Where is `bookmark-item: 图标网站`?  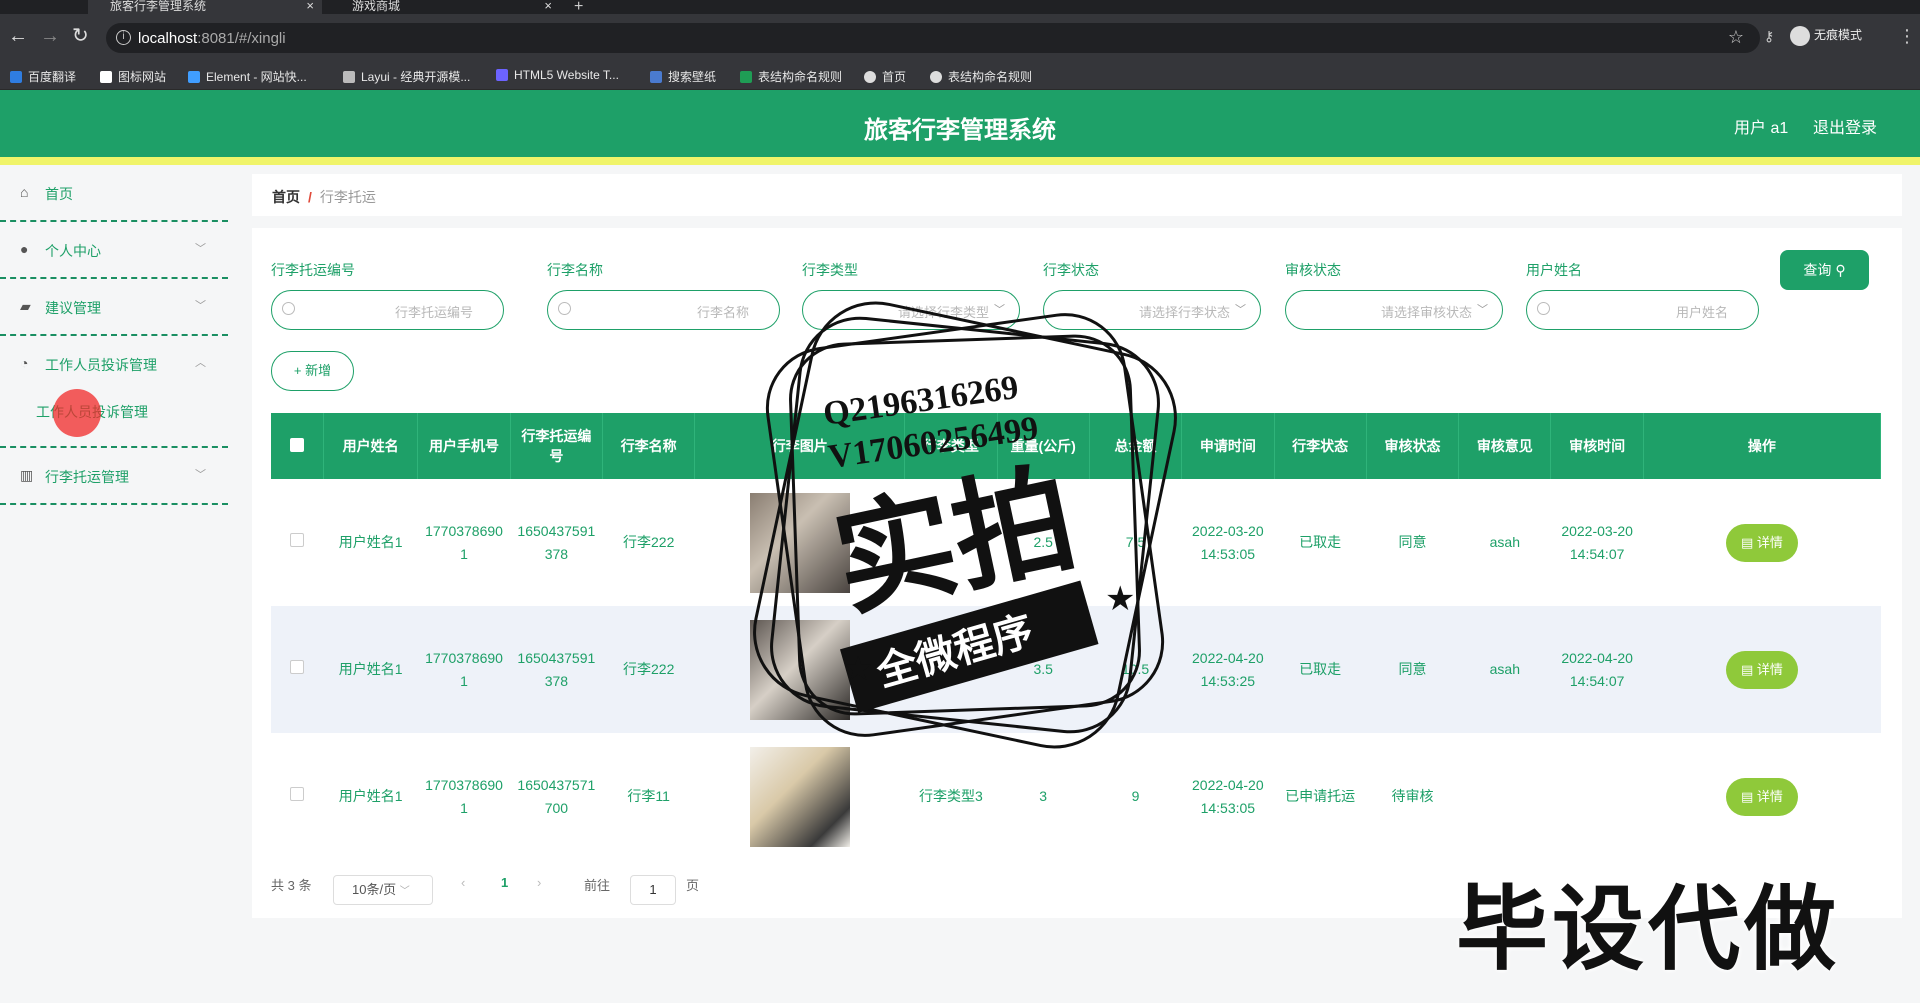 bookmark-item: 图标网站 is located at coordinates (133, 76).